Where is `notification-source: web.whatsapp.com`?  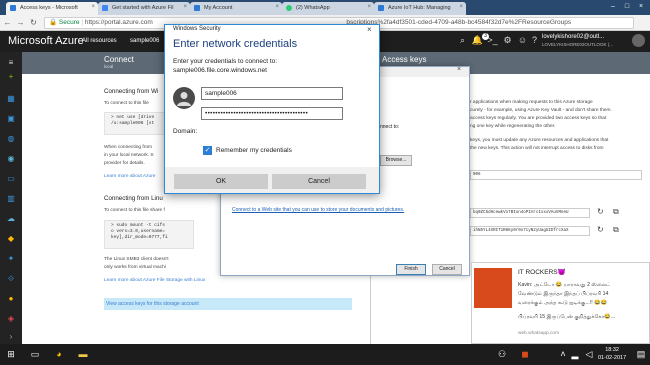 notification-source: web.whatsapp.com is located at coordinates (539, 333).